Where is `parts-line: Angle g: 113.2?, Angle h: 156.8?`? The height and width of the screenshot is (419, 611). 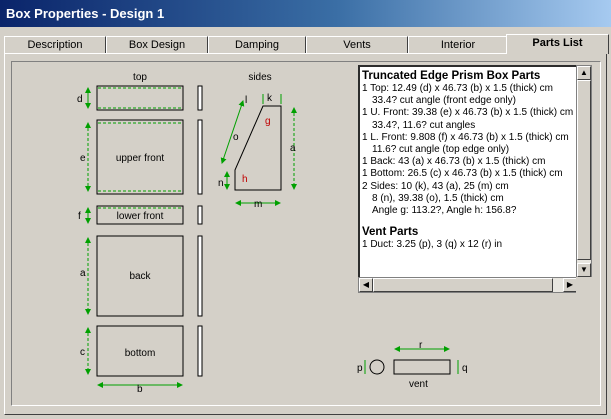 parts-line: Angle g: 113.2?, Angle h: 156.8? is located at coordinates (444, 211).